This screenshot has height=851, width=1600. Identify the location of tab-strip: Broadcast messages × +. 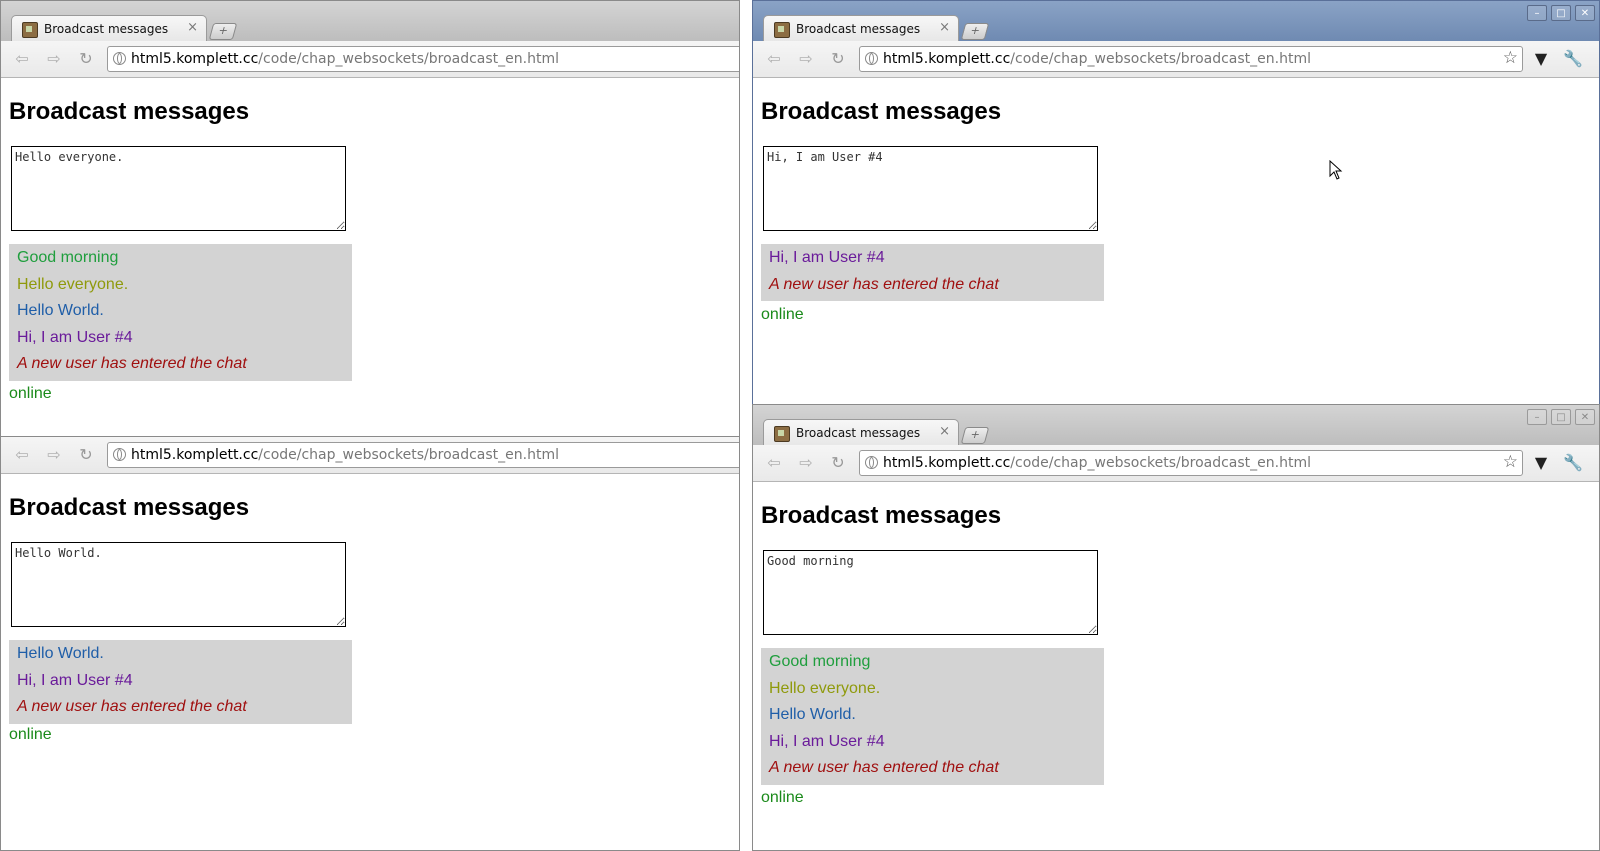
(370, 22).